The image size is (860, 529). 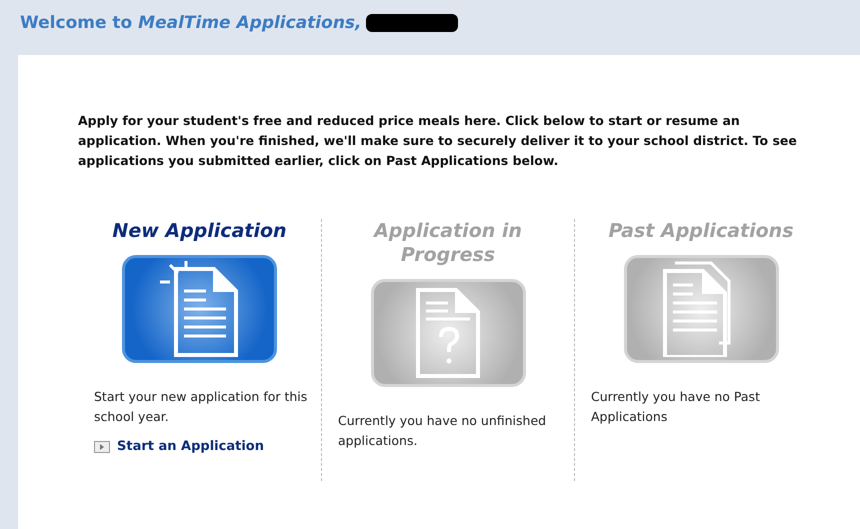 What do you see at coordinates (443, 431) in the screenshot?
I see `option-description: Currently you have no unfinished applications.` at bounding box center [443, 431].